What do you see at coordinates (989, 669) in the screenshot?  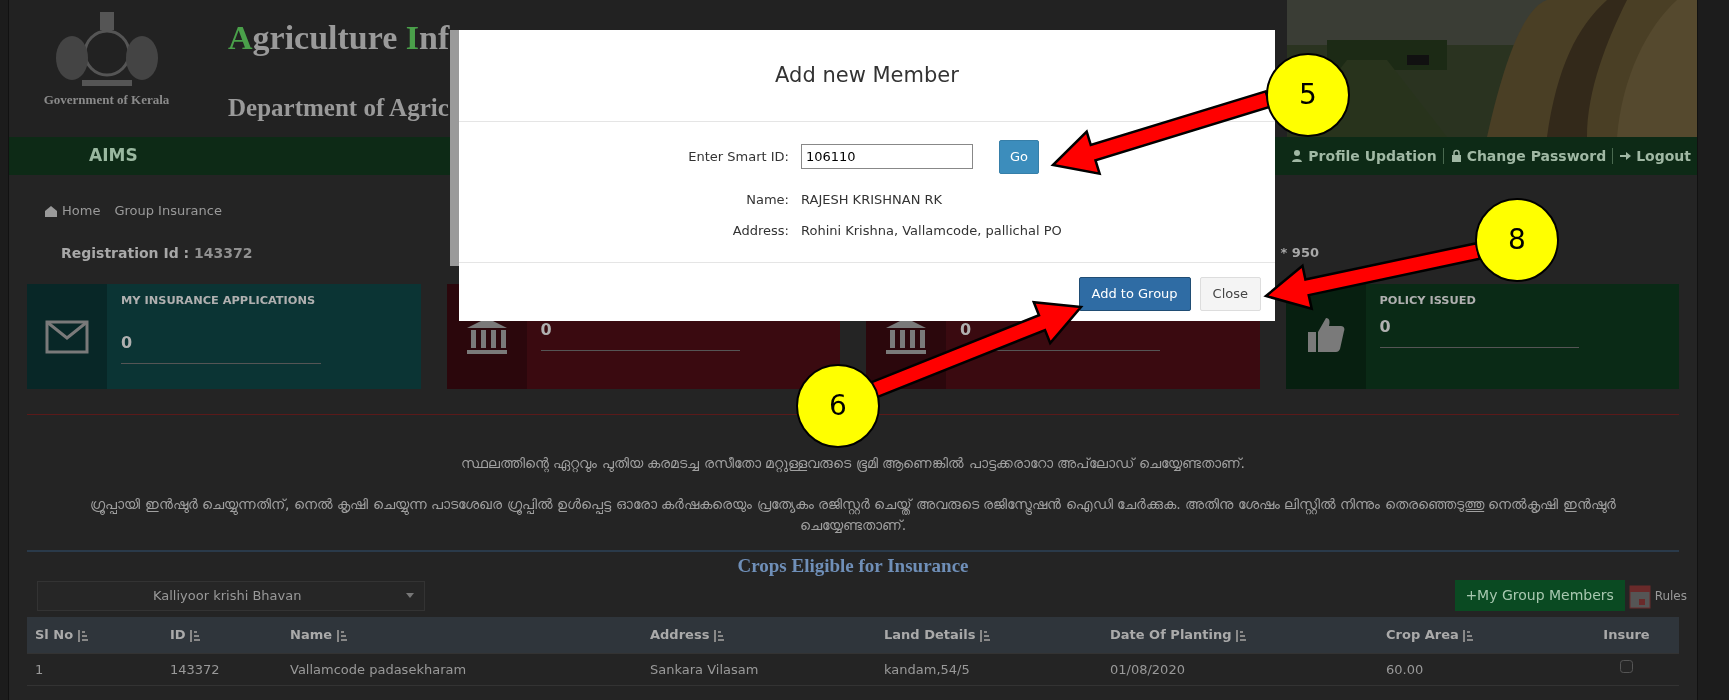 I see `table-cell: kandam,54/5` at bounding box center [989, 669].